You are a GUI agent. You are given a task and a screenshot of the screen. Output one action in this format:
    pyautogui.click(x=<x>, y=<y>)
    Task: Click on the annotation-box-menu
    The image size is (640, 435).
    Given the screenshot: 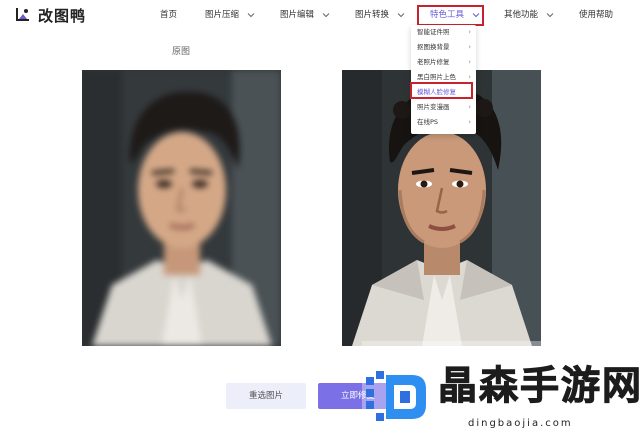 What is the action you would take?
    pyautogui.click(x=441, y=90)
    